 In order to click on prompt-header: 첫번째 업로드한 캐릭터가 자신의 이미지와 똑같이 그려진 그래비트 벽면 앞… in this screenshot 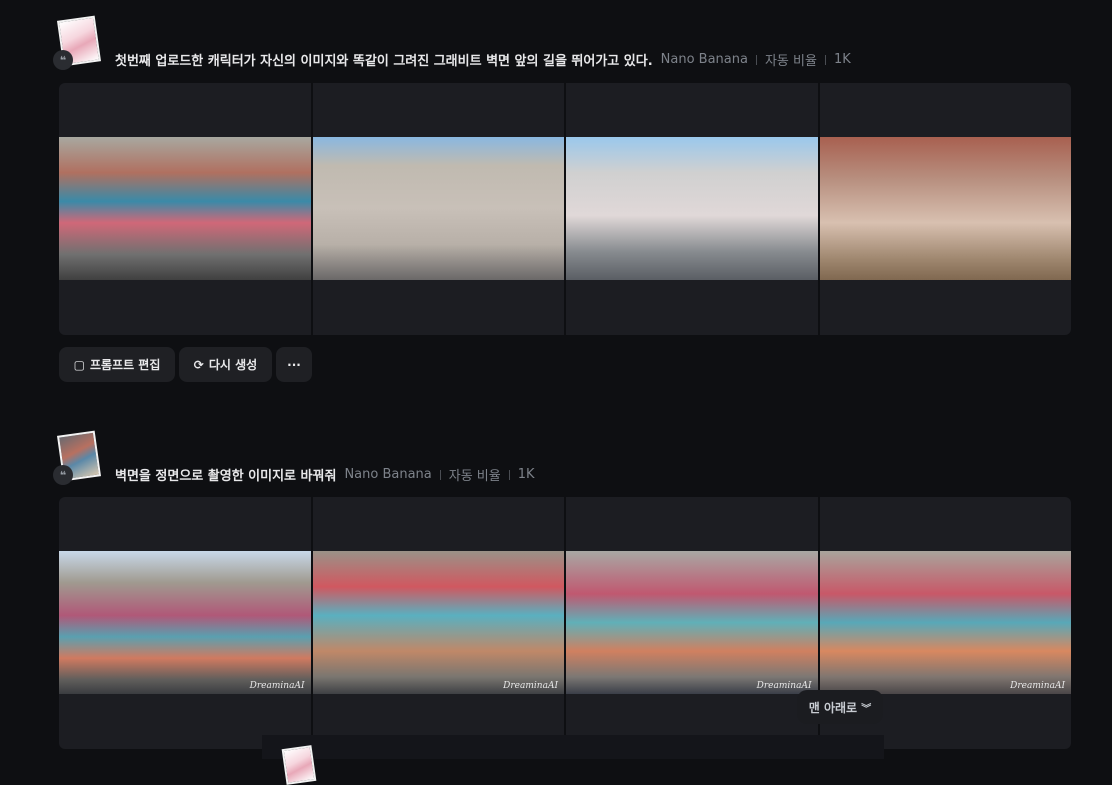, I will do `click(483, 59)`.